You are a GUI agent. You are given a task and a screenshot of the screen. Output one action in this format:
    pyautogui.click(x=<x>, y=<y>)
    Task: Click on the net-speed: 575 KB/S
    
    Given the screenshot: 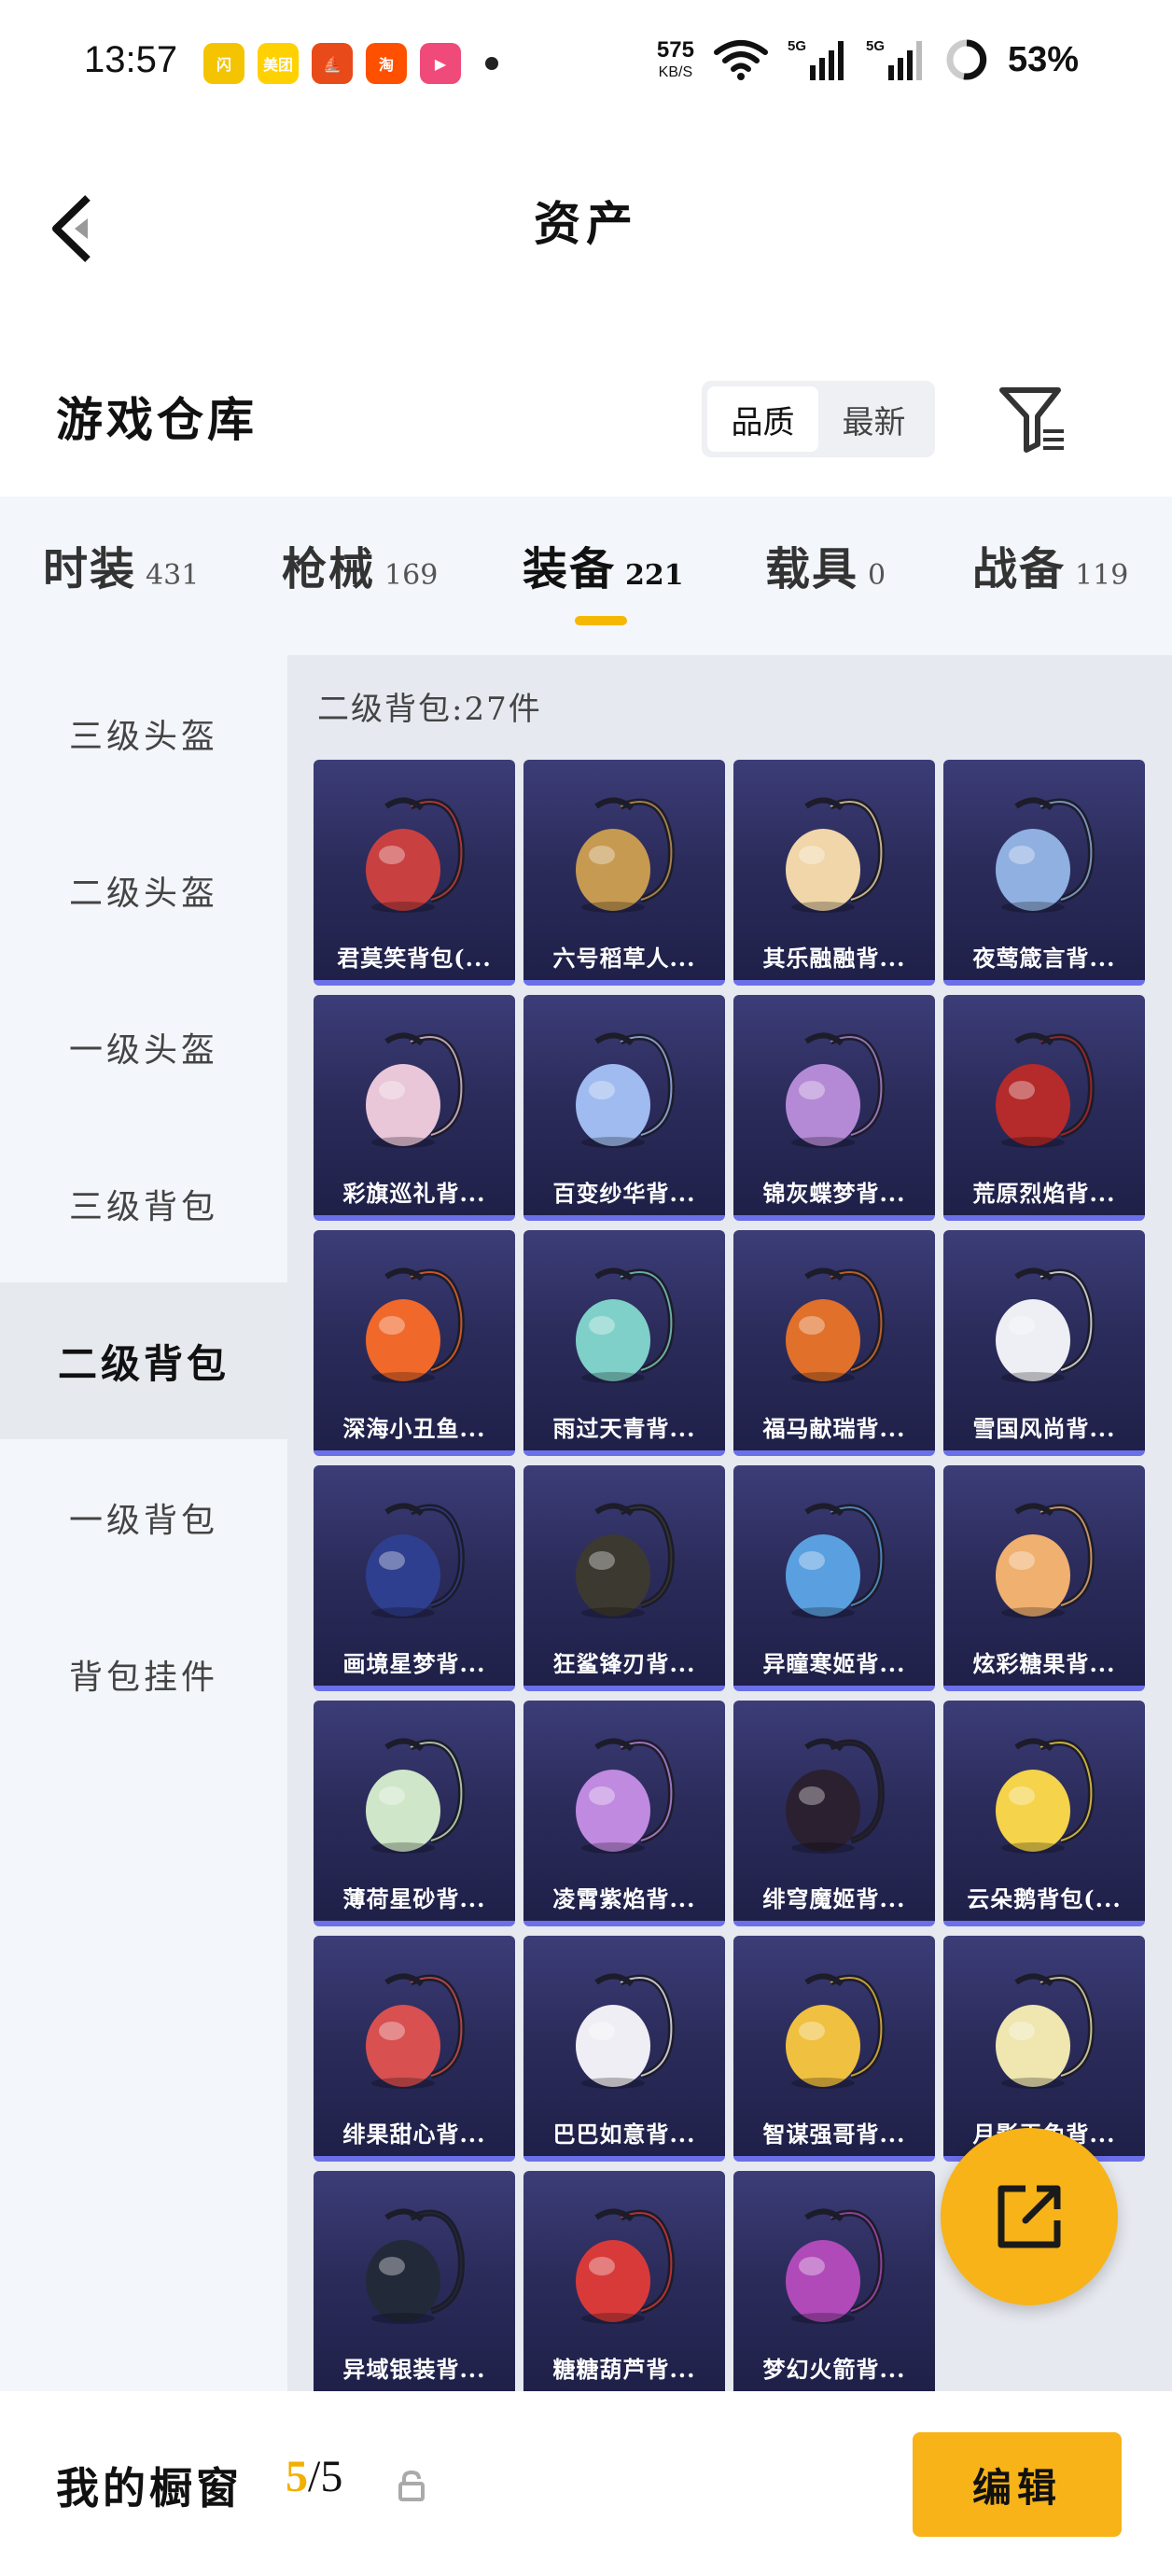 What is the action you would take?
    pyautogui.click(x=675, y=59)
    